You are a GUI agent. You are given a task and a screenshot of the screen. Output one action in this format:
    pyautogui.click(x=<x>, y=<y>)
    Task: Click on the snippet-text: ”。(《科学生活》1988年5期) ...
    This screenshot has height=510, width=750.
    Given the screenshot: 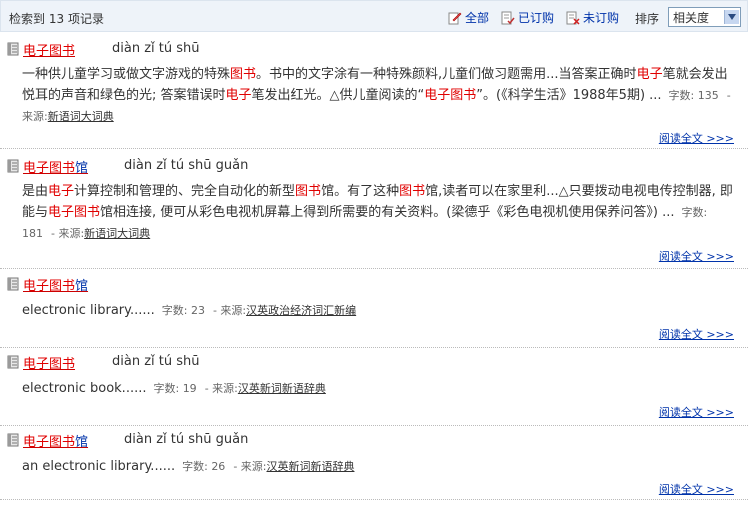 What is the action you would take?
    pyautogui.click(x=569, y=95)
    